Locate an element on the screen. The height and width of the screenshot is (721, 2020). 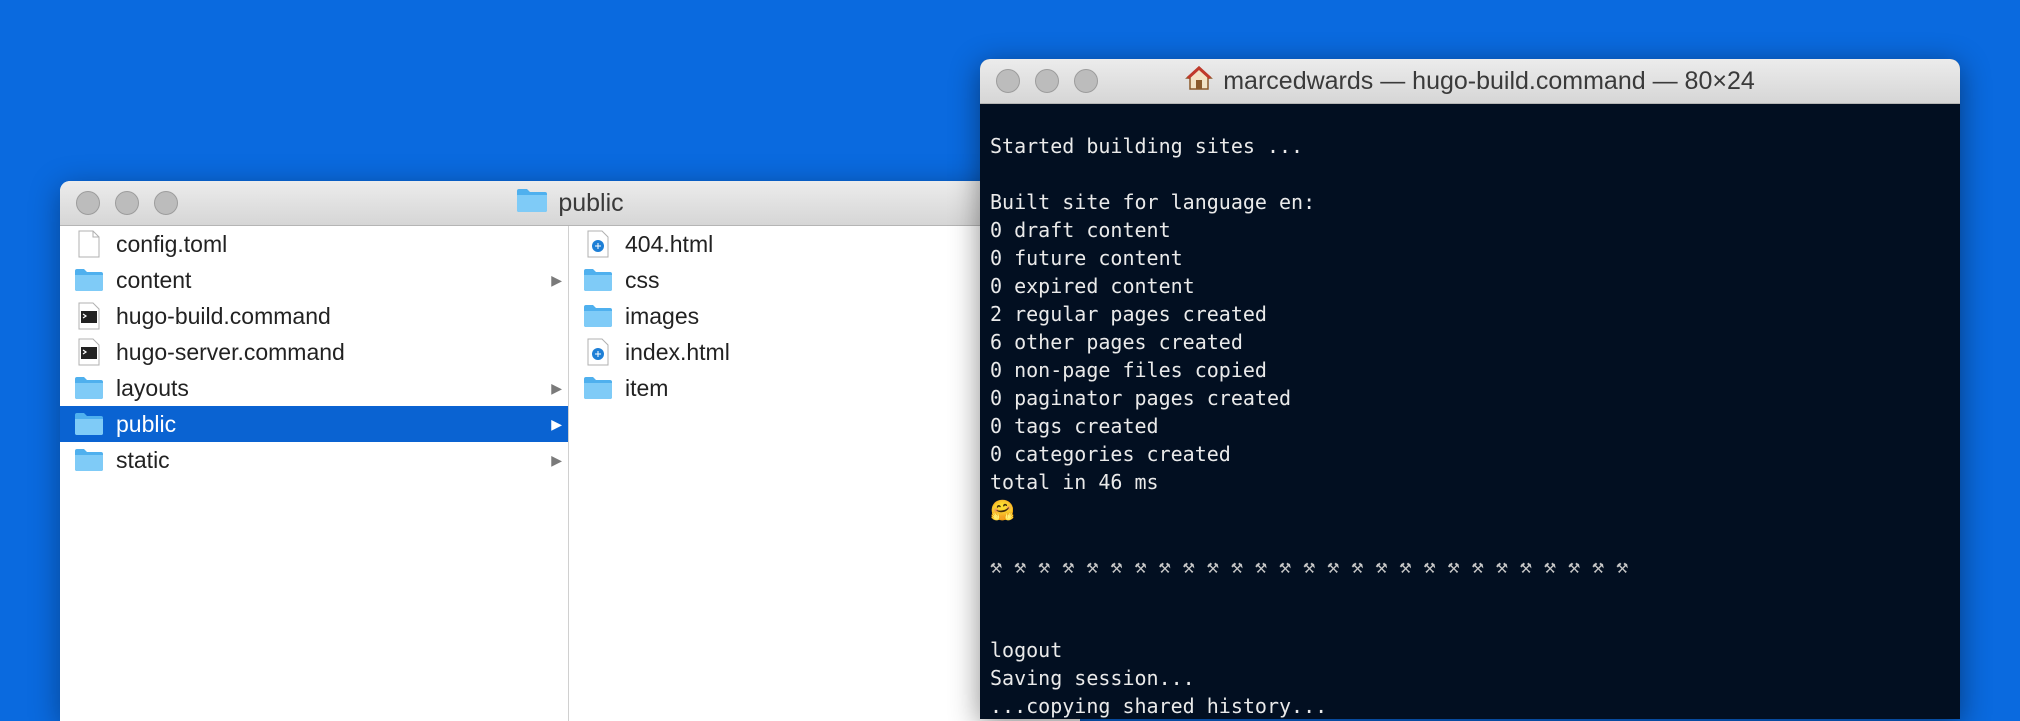
terminal-line: logout is located at coordinates (1026, 650).